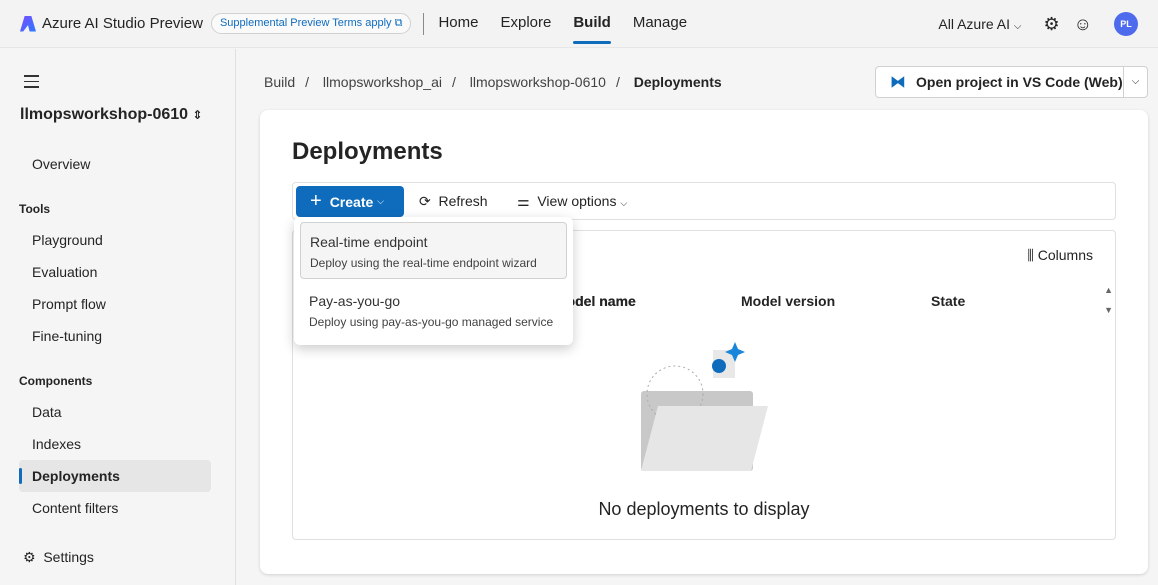  I want to click on sidebar-item-indexes: Indexes, so click(115, 444).